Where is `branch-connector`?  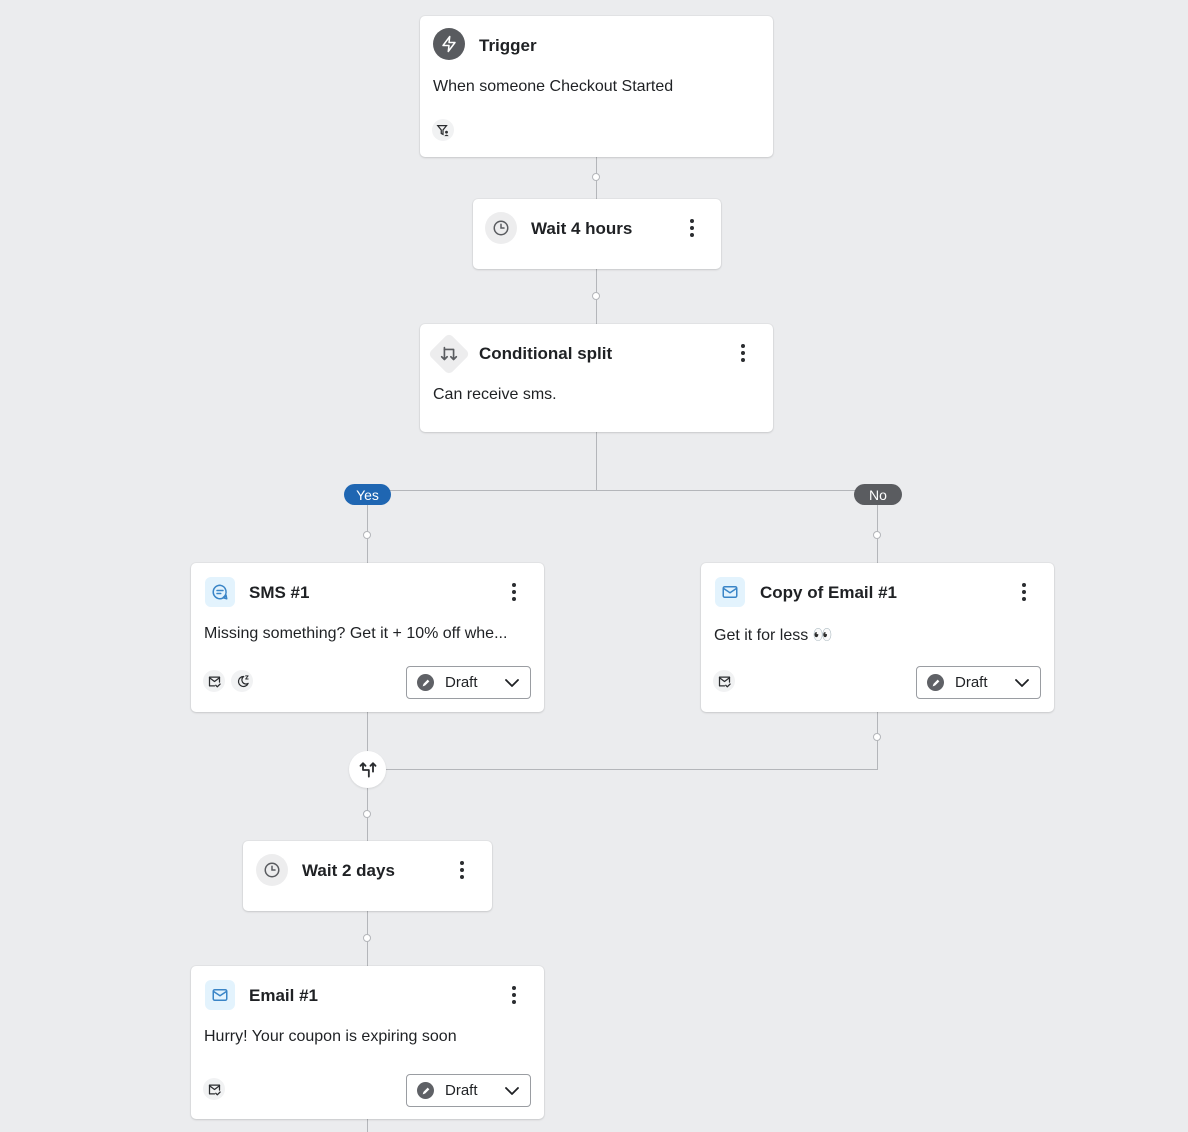
branch-connector is located at coordinates (622, 490).